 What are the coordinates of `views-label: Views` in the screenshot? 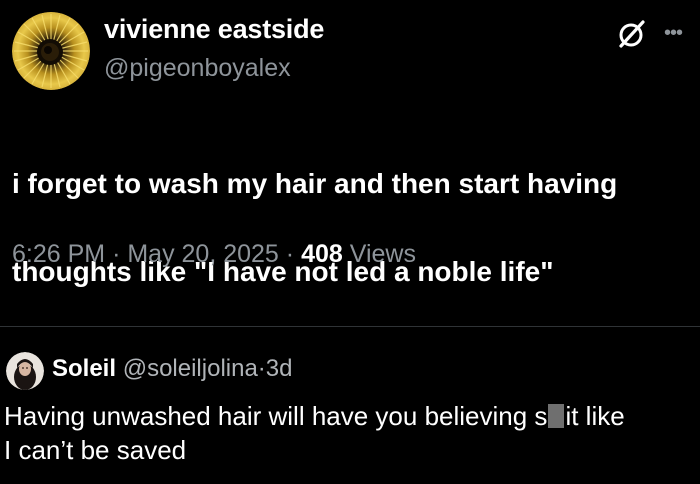 It's located at (383, 254).